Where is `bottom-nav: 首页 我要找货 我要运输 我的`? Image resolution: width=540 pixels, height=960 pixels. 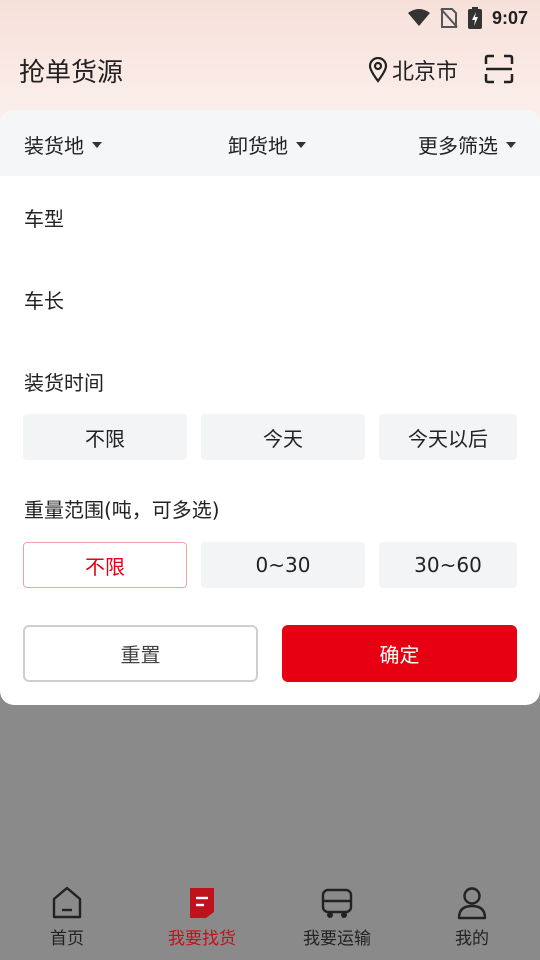 bottom-nav: 首页 我要找货 我要运输 我的 is located at coordinates (270, 915).